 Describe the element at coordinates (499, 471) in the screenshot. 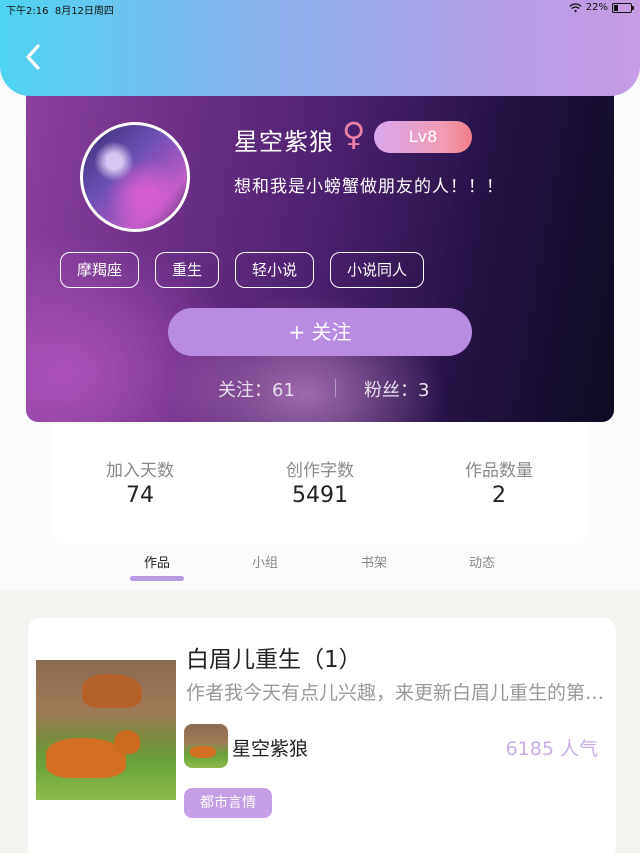

I see `stat-label: 作品数量` at that location.